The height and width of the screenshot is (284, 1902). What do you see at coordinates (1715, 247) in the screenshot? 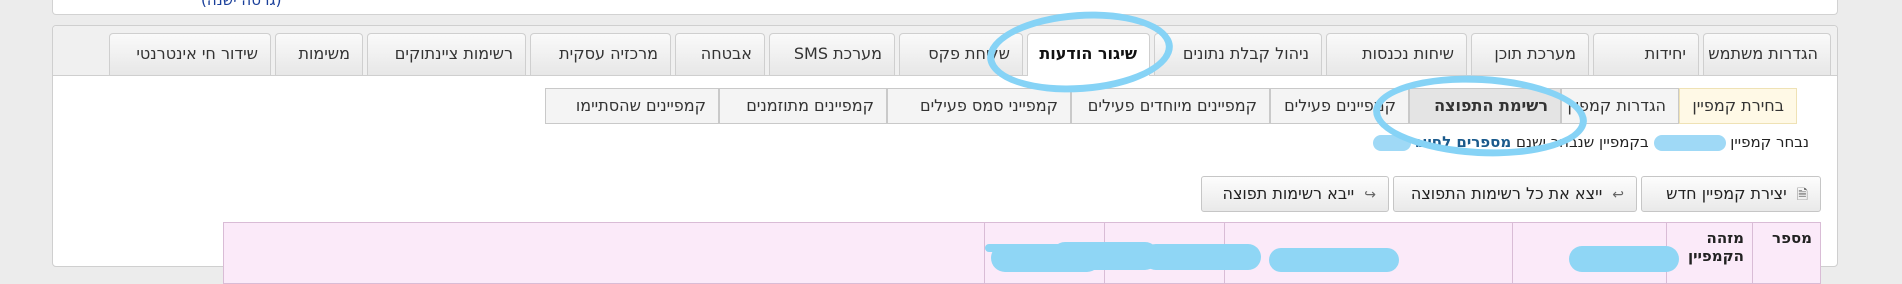
I see `column-header-label: מזהה הקמפיין` at bounding box center [1715, 247].